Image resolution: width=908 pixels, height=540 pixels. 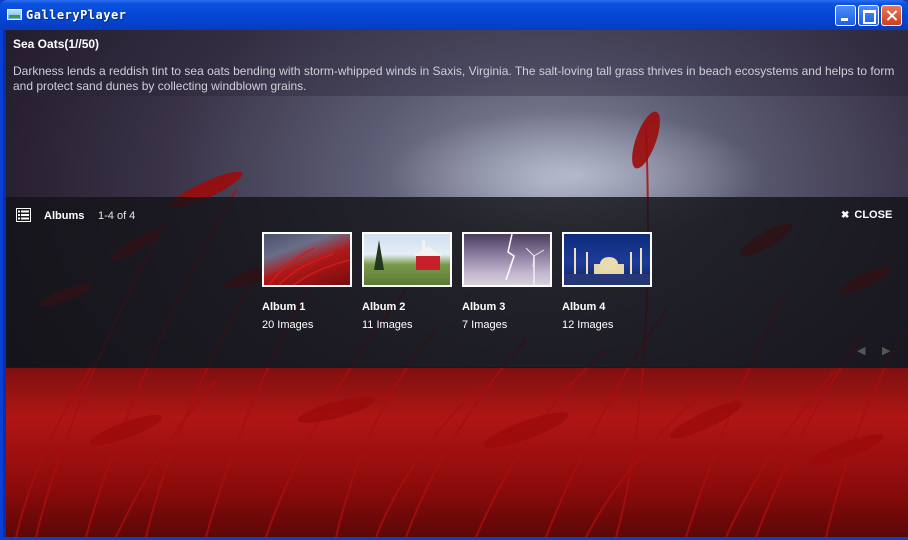 I want to click on prev-arrow-icon: ◀, so click(x=864, y=350).